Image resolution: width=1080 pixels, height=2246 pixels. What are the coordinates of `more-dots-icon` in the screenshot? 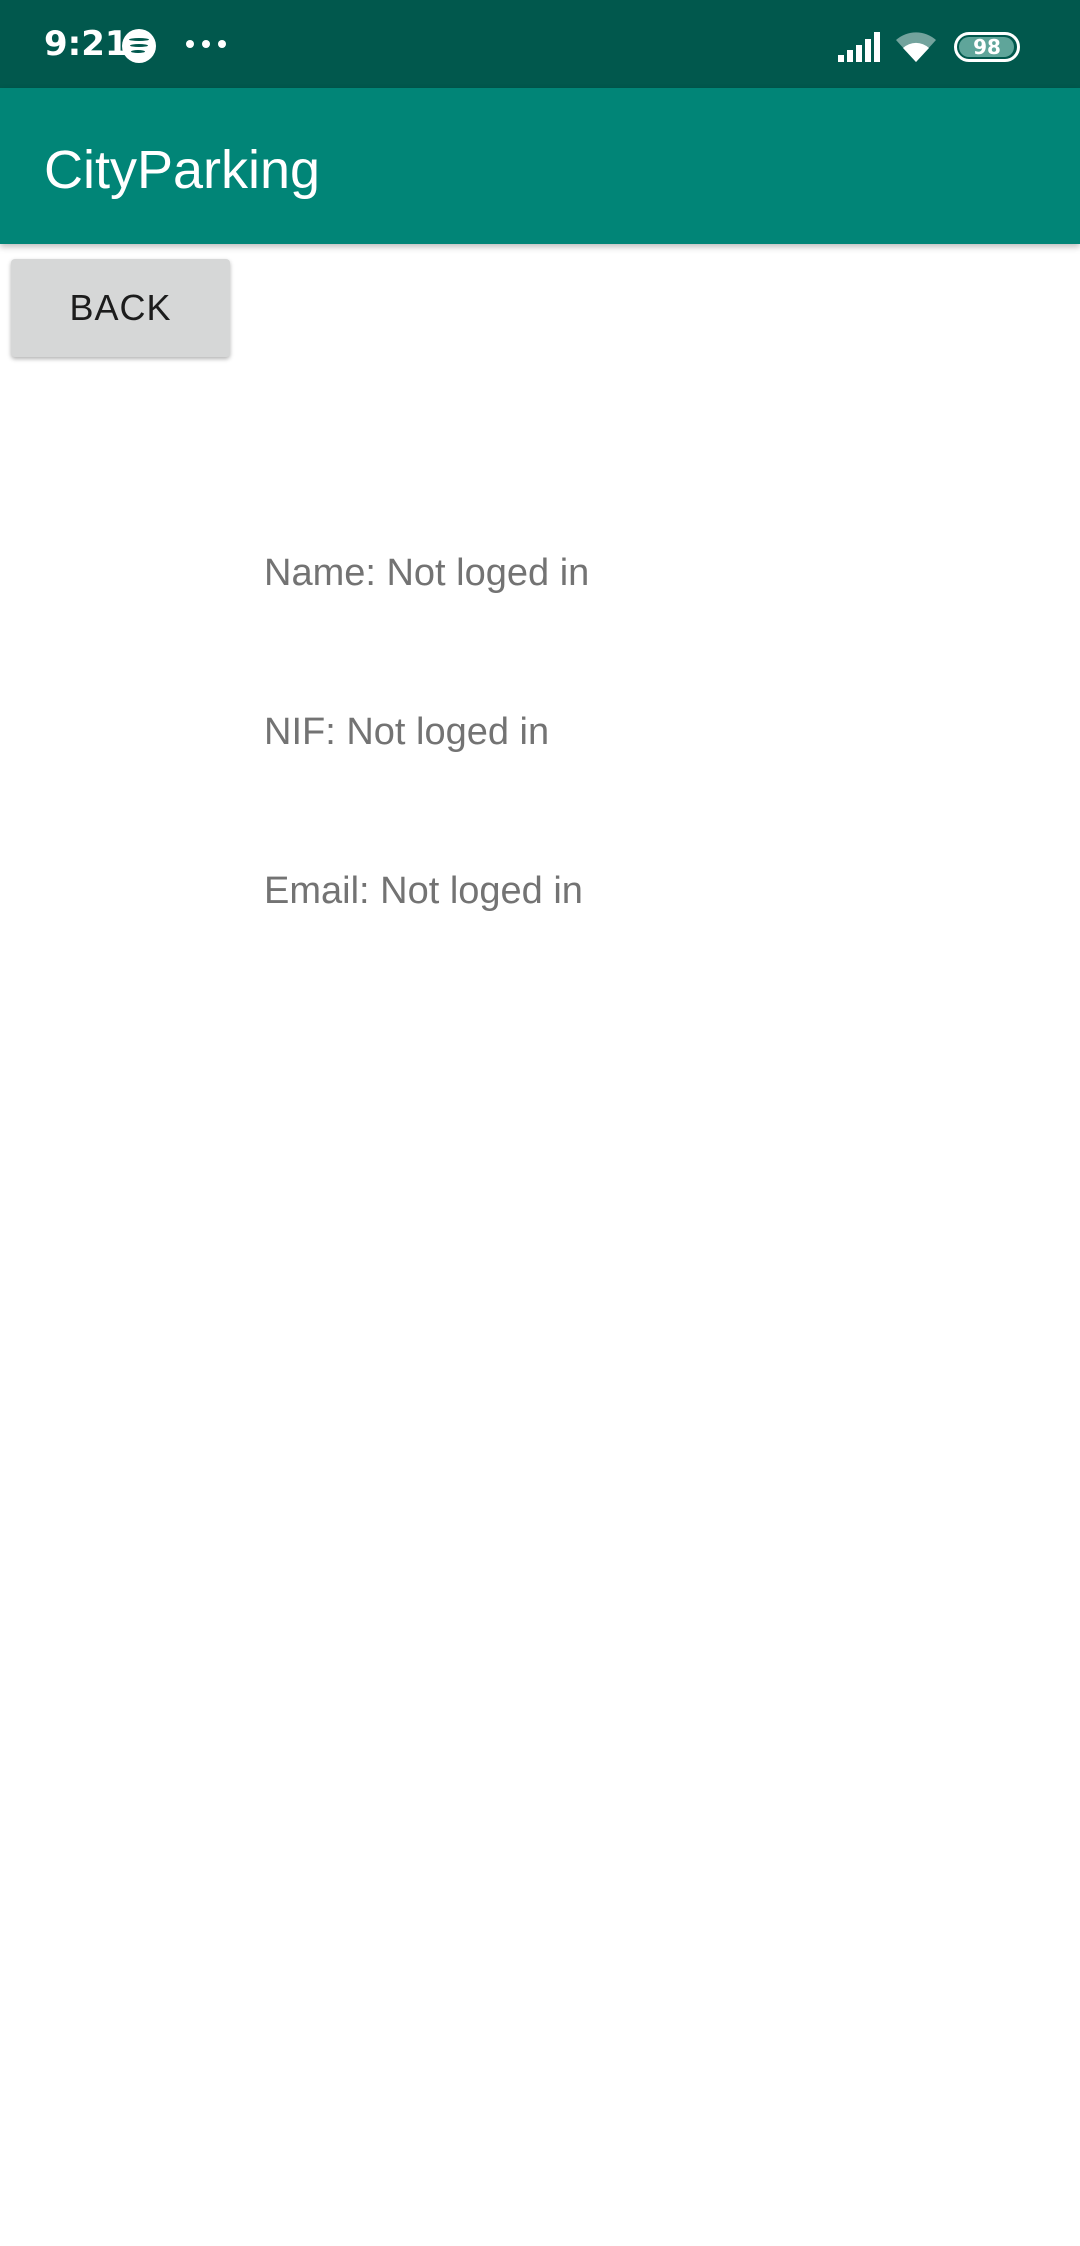 It's located at (206, 45).